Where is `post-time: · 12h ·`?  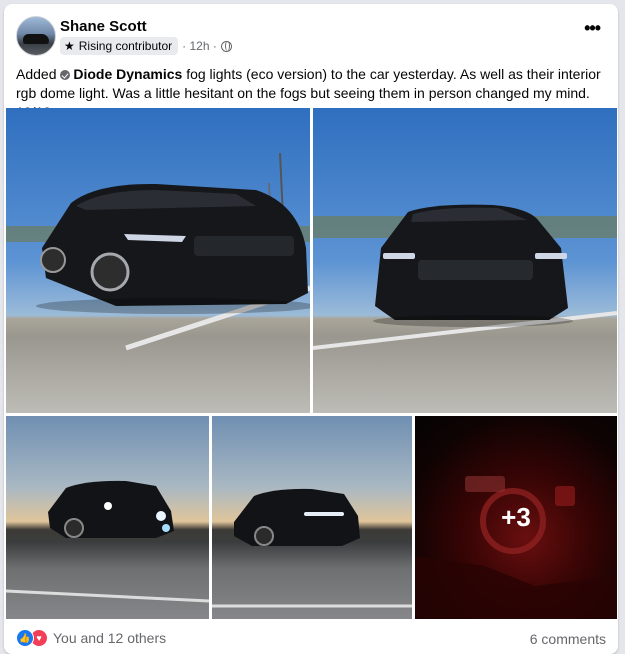 post-time: · 12h · is located at coordinates (207, 46).